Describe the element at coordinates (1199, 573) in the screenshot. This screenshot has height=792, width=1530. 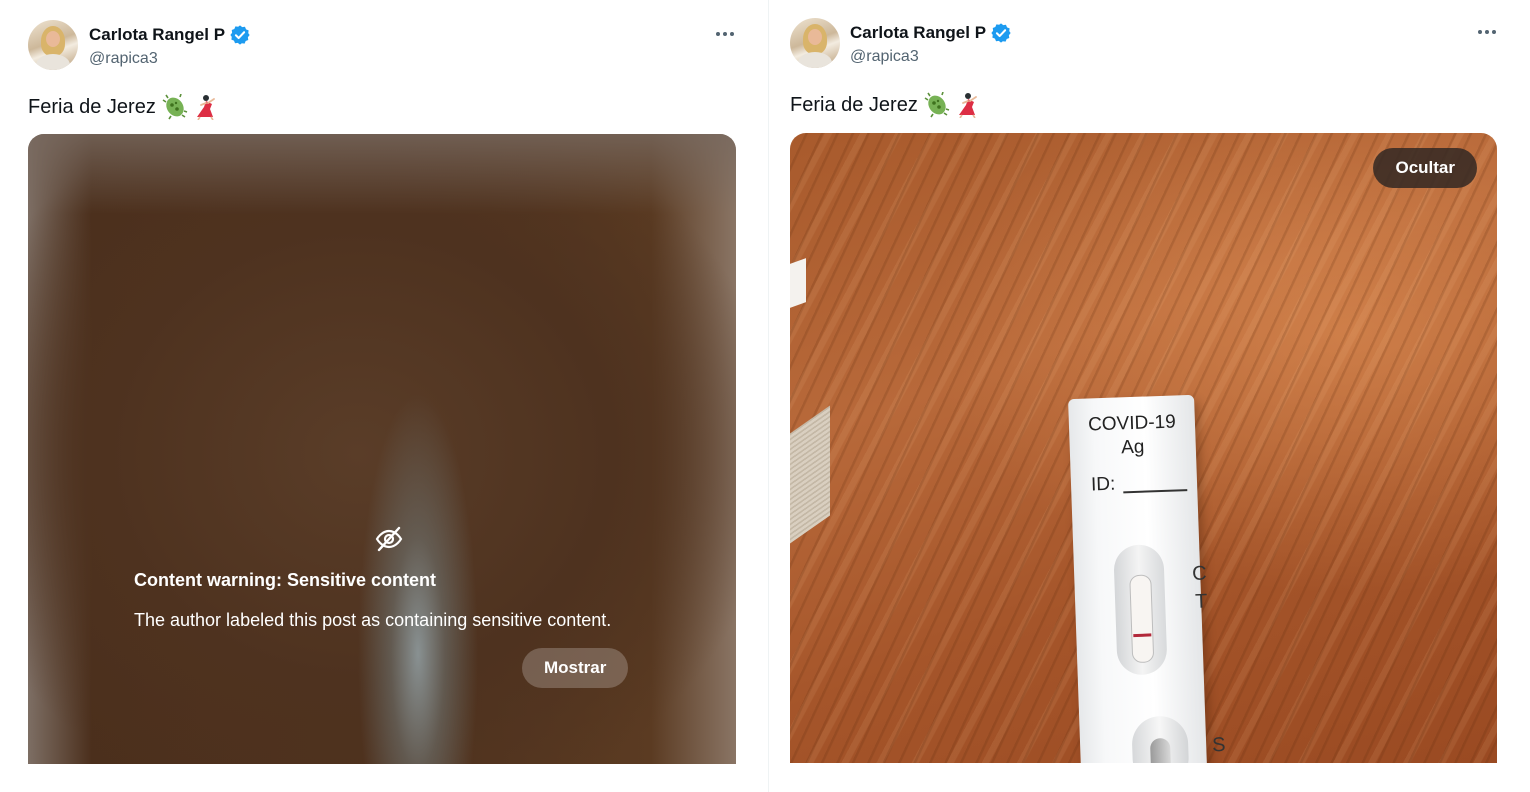
I see `test-letter-c: C` at that location.